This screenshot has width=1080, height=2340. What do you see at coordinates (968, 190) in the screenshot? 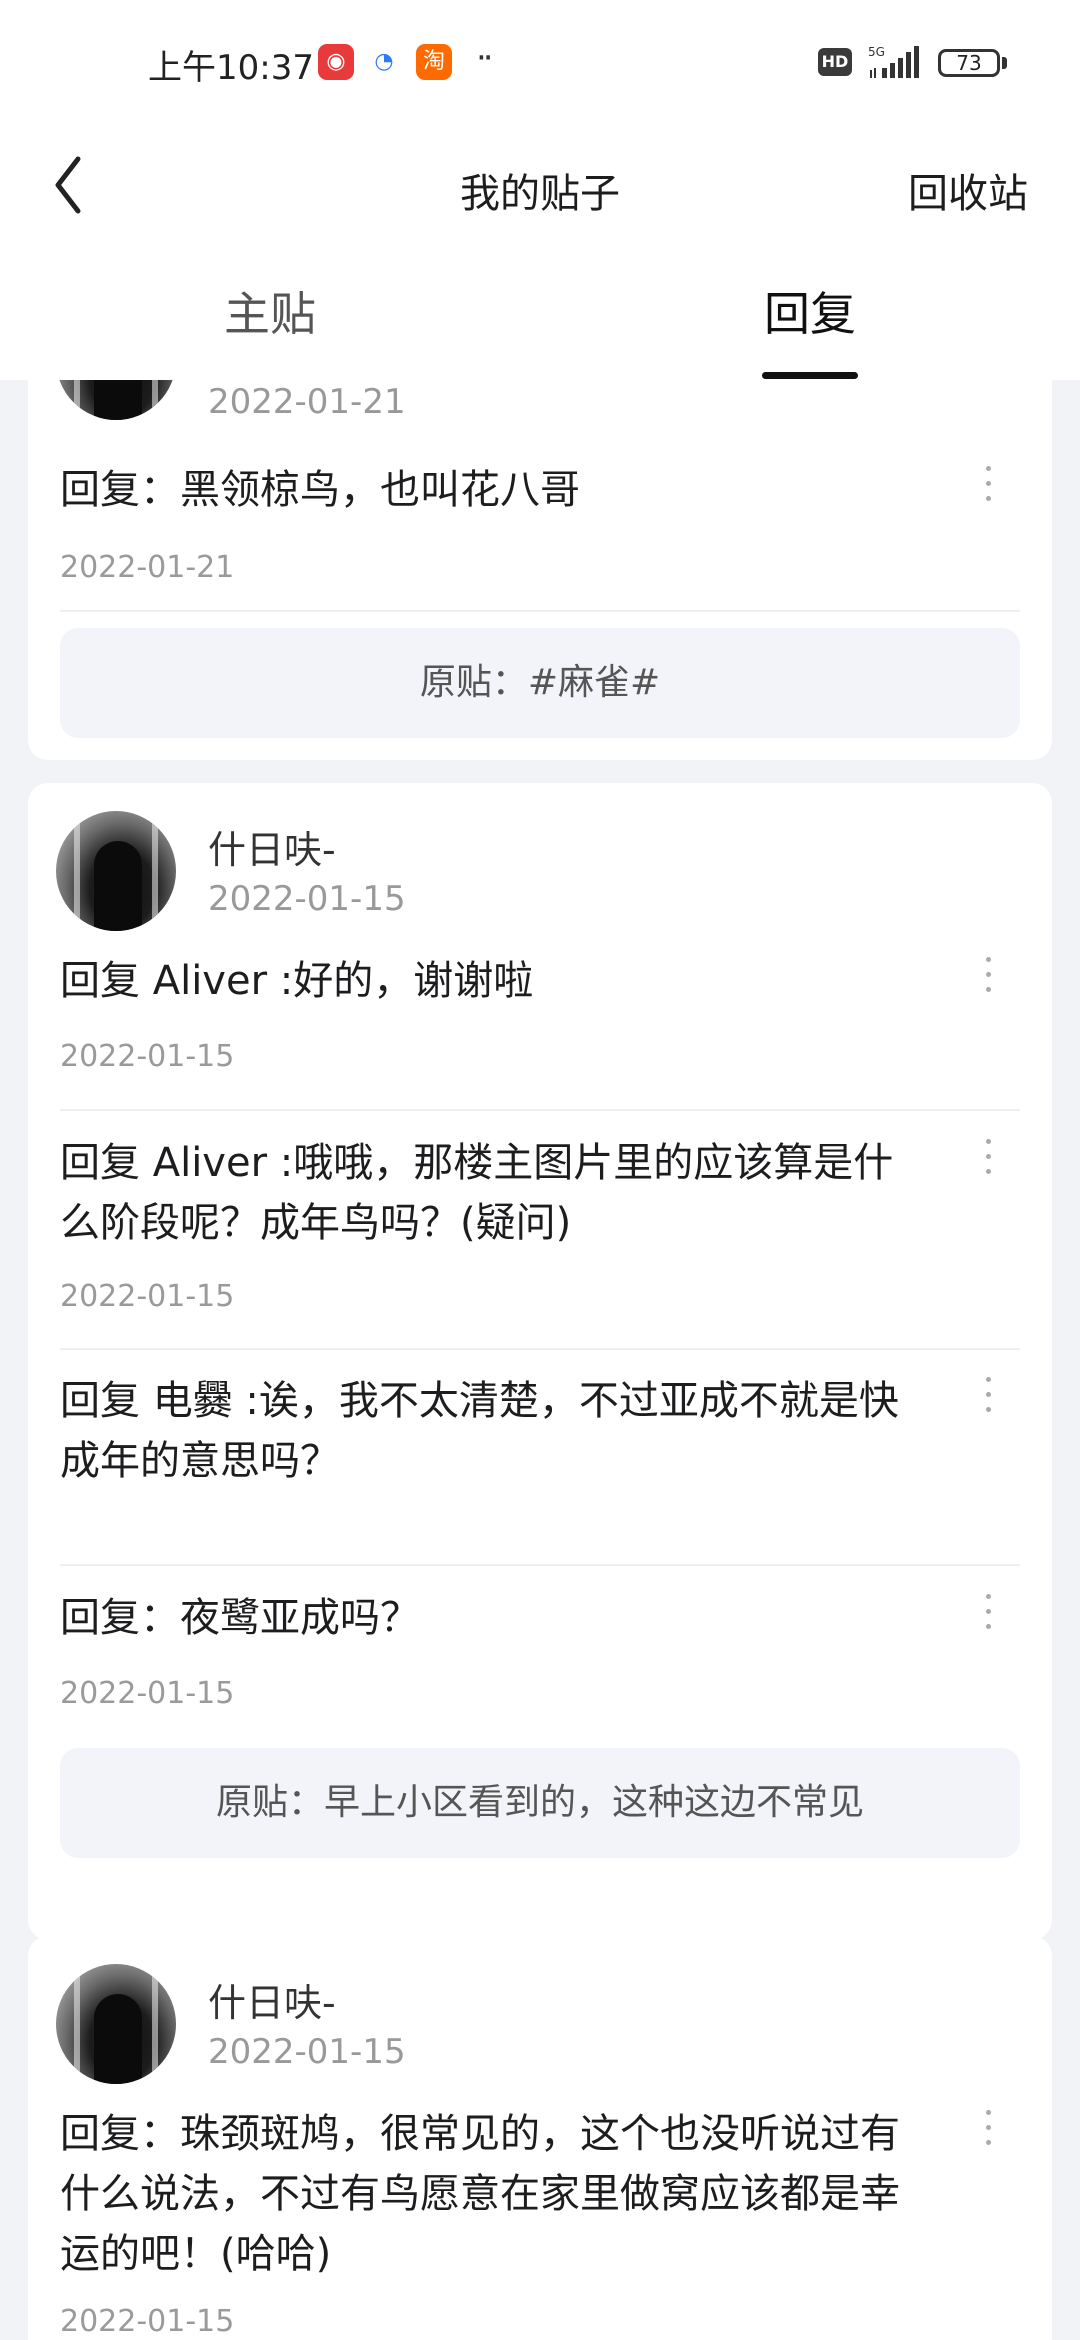
I see `recycle-bin-button: 回收站` at bounding box center [968, 190].